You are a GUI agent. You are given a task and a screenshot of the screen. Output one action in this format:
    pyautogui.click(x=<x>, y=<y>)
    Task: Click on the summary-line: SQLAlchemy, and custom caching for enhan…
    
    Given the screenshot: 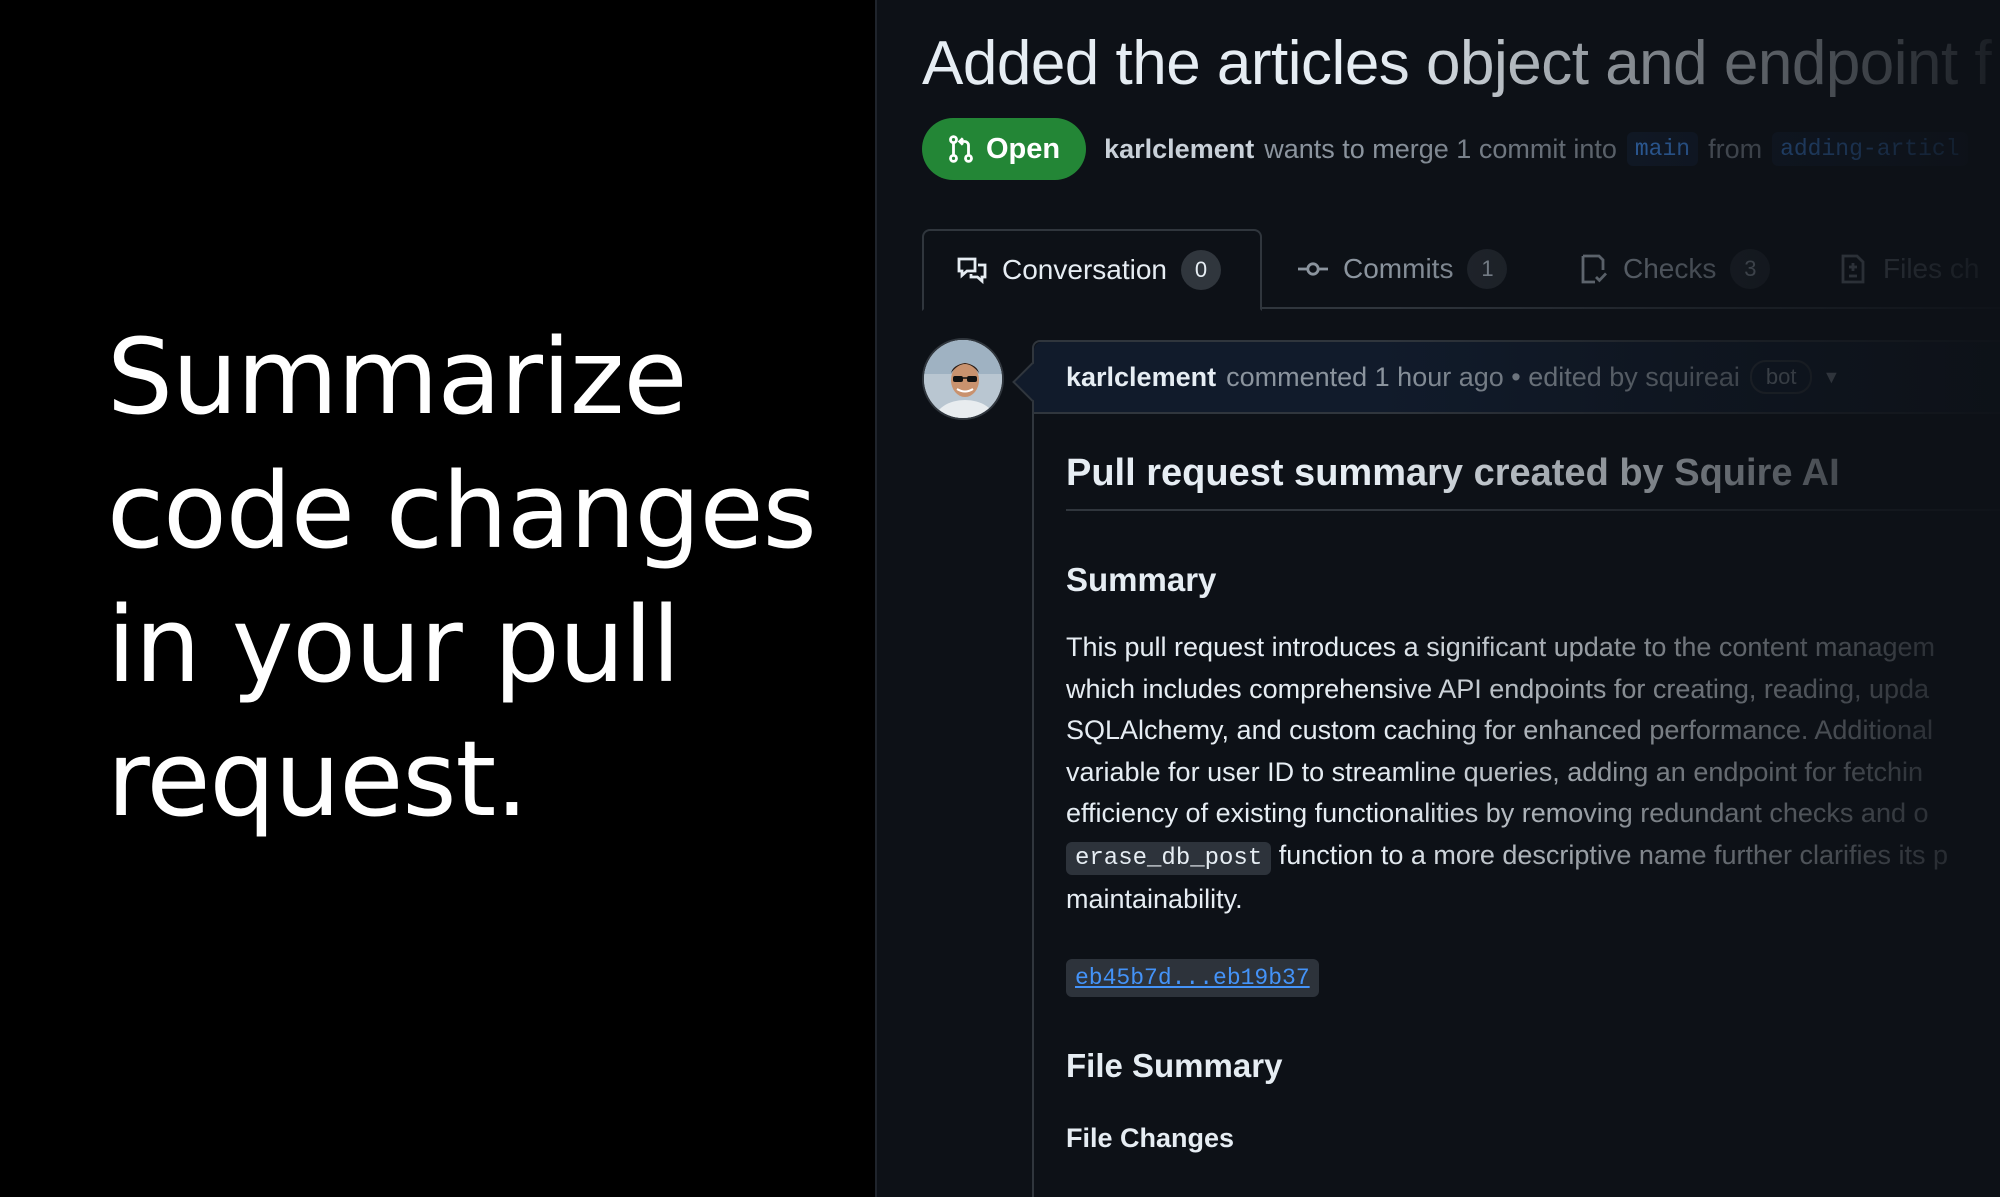 What is the action you would take?
    pyautogui.click(x=1499, y=730)
    